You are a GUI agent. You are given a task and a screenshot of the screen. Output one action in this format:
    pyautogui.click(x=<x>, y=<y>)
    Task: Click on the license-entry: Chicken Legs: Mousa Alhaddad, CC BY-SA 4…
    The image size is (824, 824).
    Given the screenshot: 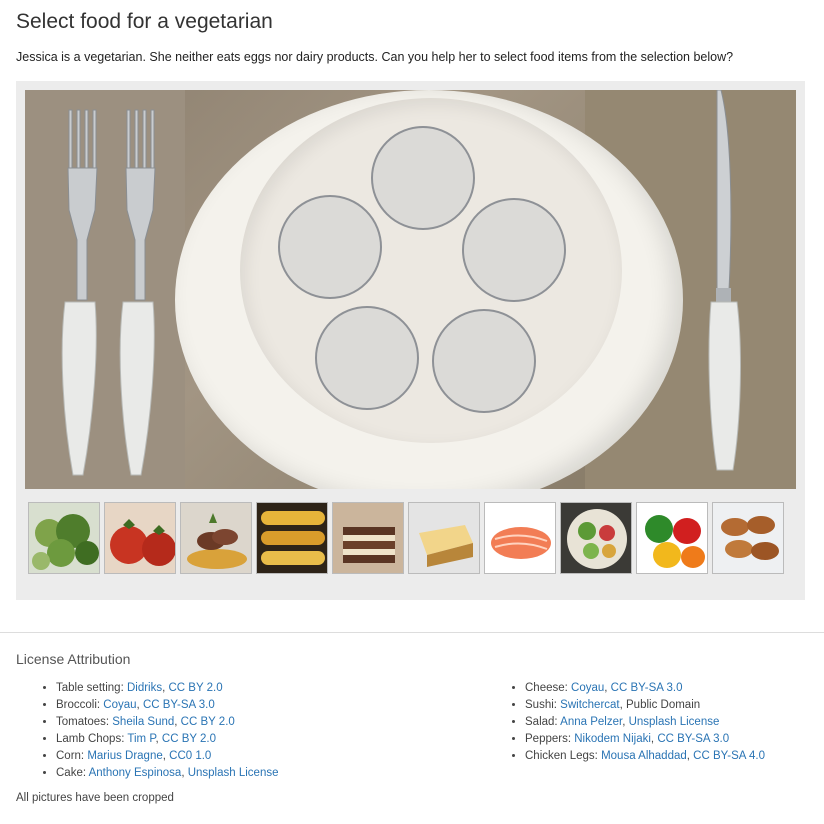 What is the action you would take?
    pyautogui.click(x=645, y=756)
    